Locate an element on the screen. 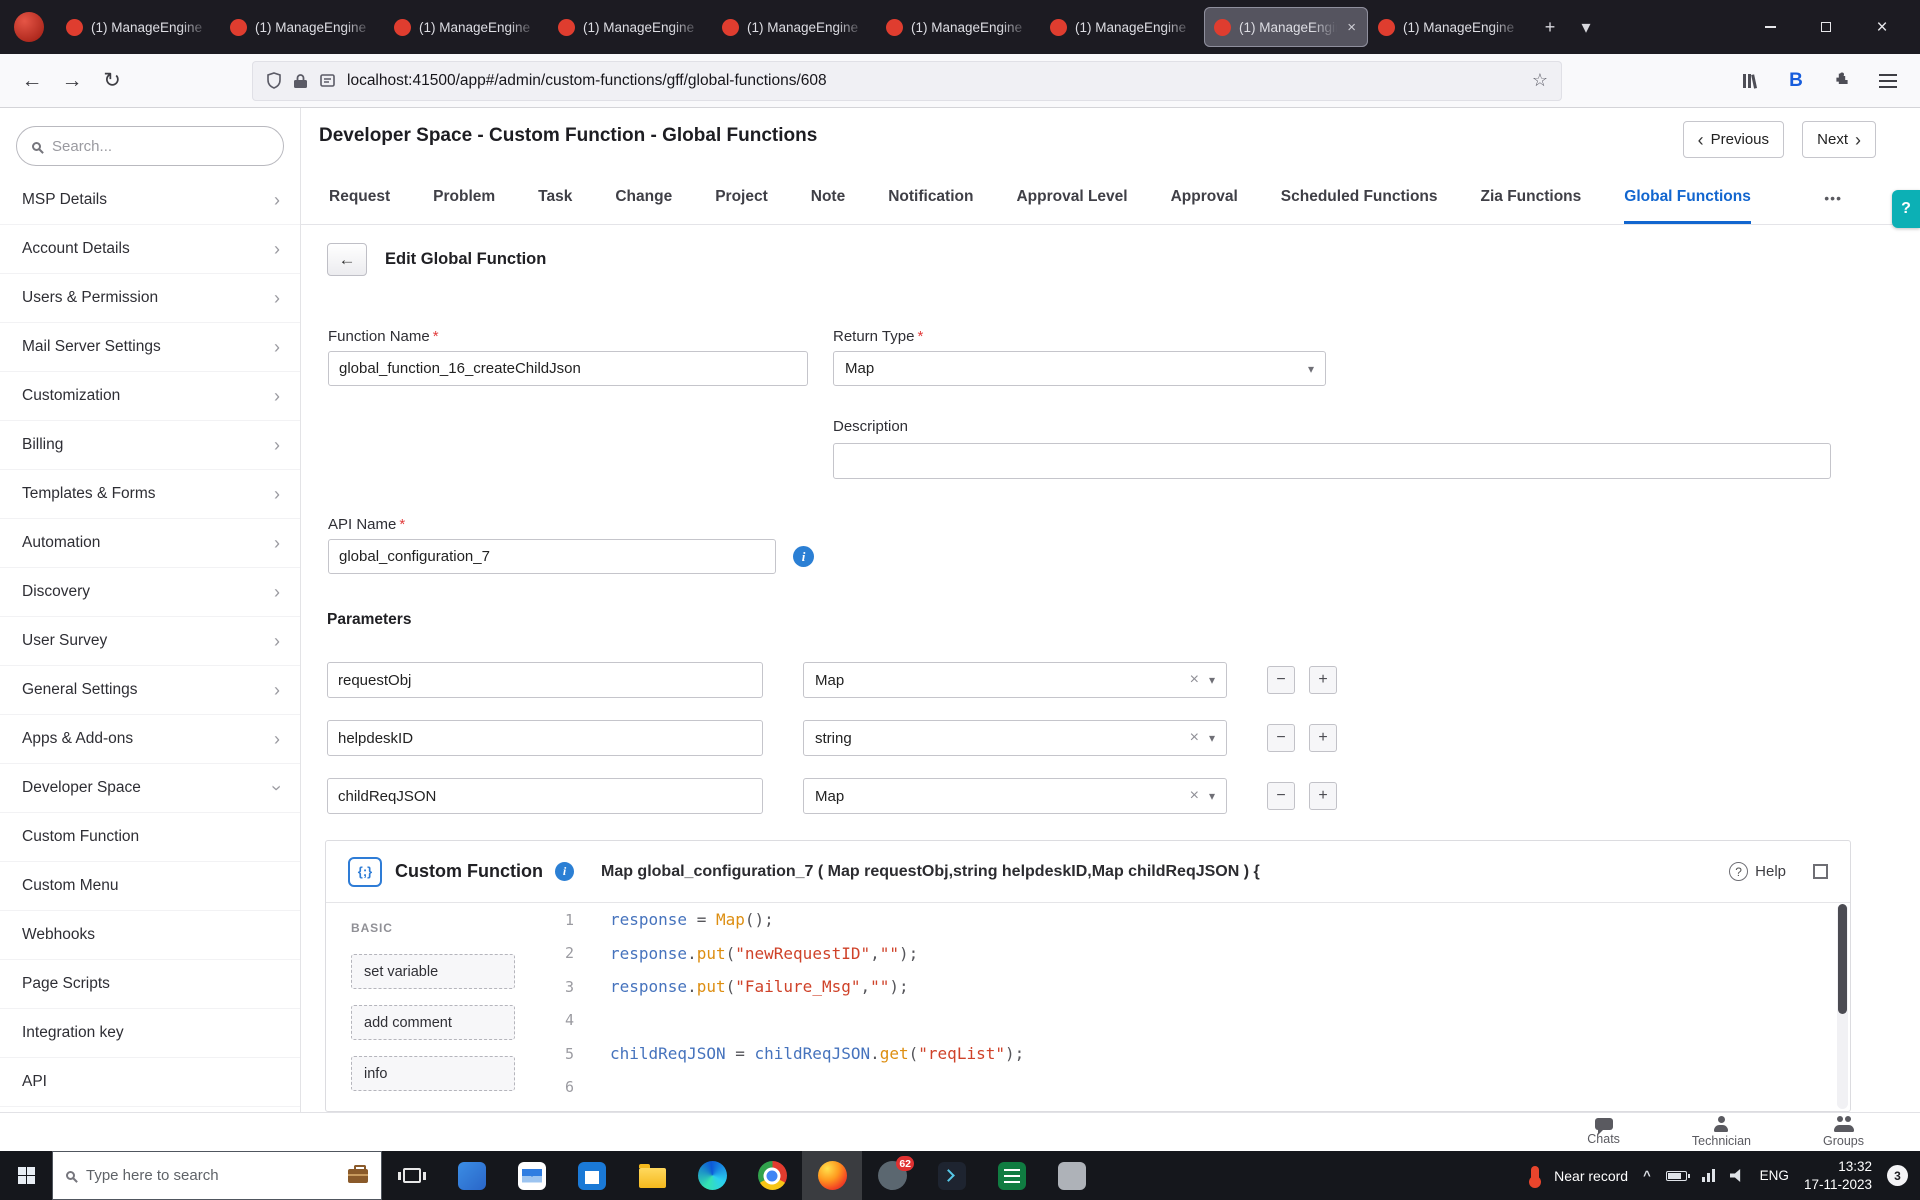 This screenshot has height=1200, width=1920. sidebar-item: General Settings › is located at coordinates (150, 690).